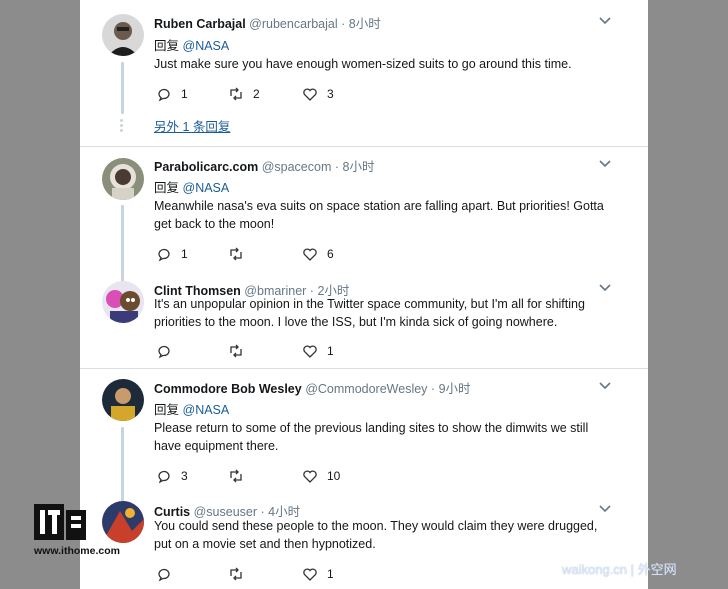 The width and height of the screenshot is (728, 589). What do you see at coordinates (334, 476) in the screenshot?
I see `like-count: 10` at bounding box center [334, 476].